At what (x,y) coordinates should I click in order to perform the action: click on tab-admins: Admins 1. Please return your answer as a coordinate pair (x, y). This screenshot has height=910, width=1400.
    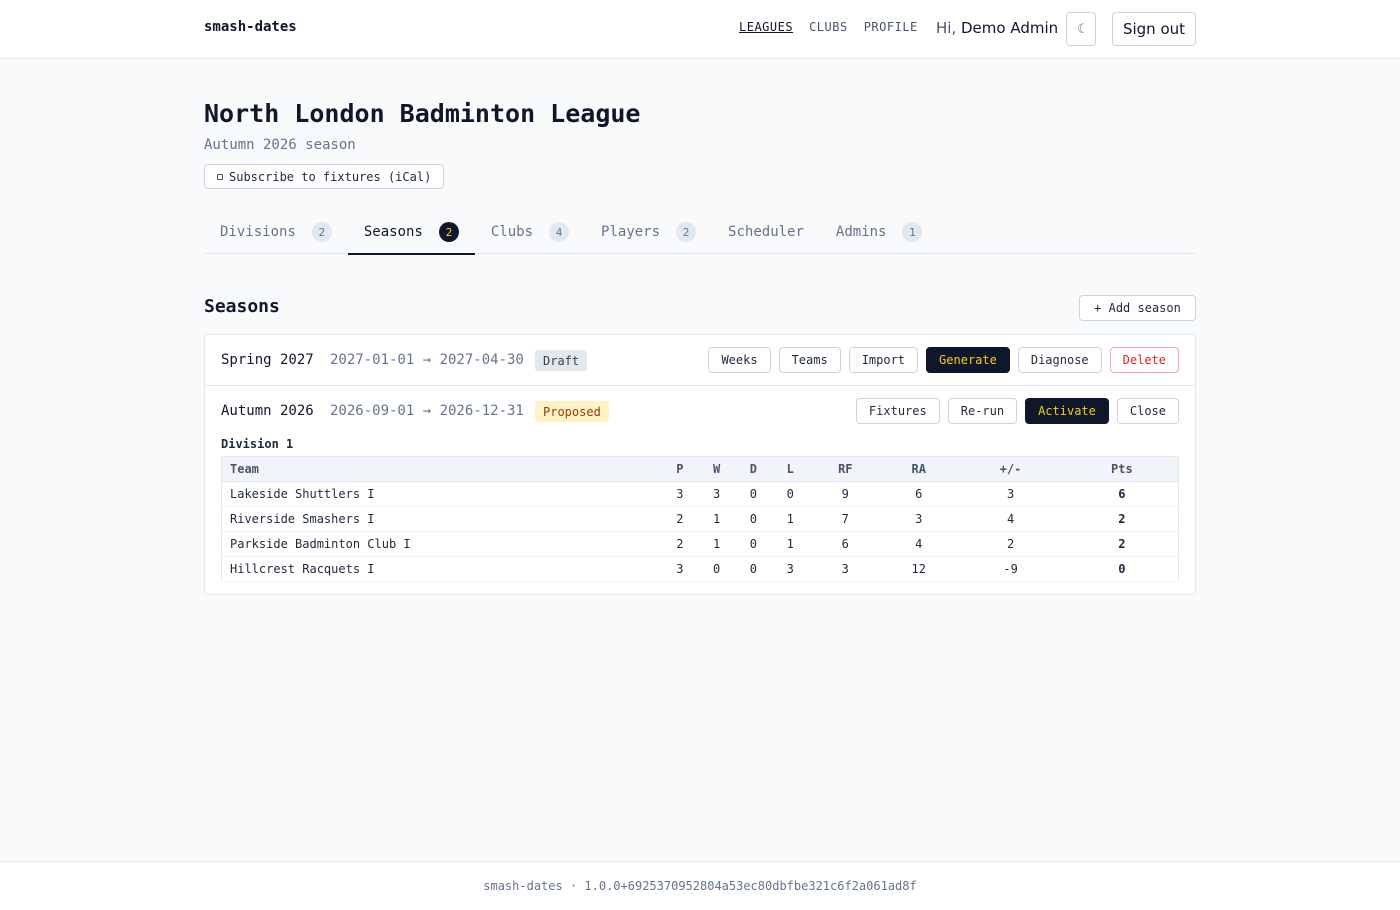
    Looking at the image, I should click on (879, 232).